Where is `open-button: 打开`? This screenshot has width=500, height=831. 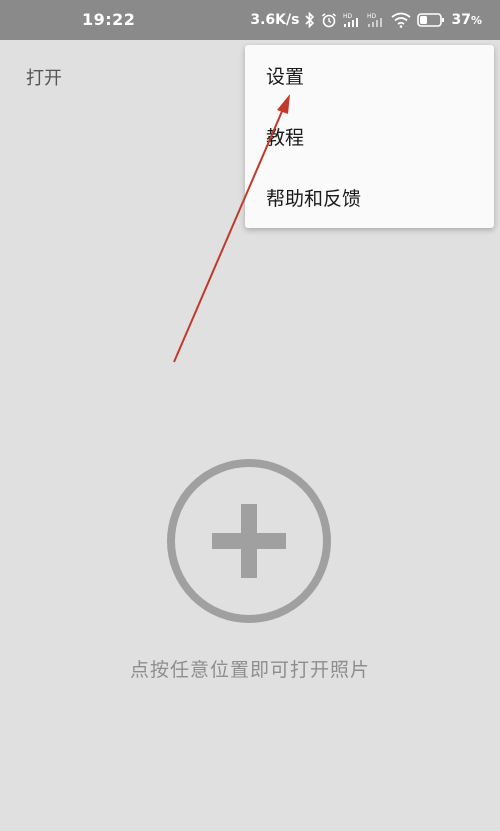
open-button: 打开 is located at coordinates (44, 77).